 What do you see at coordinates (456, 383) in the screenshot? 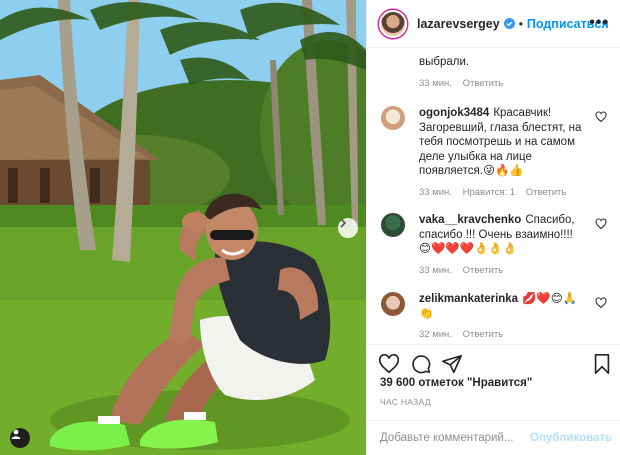
I see `likes-count: 39 600 отметок "Нравится"` at bounding box center [456, 383].